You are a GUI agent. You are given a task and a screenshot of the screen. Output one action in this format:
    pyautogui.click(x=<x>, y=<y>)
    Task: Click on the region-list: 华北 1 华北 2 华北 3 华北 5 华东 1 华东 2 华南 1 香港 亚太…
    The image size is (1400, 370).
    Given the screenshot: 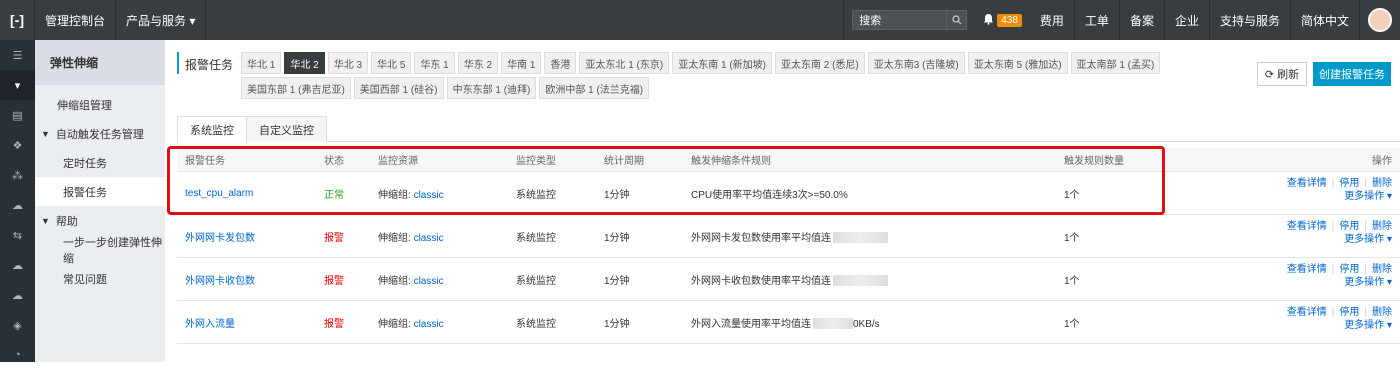 What is the action you would take?
    pyautogui.click(x=721, y=75)
    